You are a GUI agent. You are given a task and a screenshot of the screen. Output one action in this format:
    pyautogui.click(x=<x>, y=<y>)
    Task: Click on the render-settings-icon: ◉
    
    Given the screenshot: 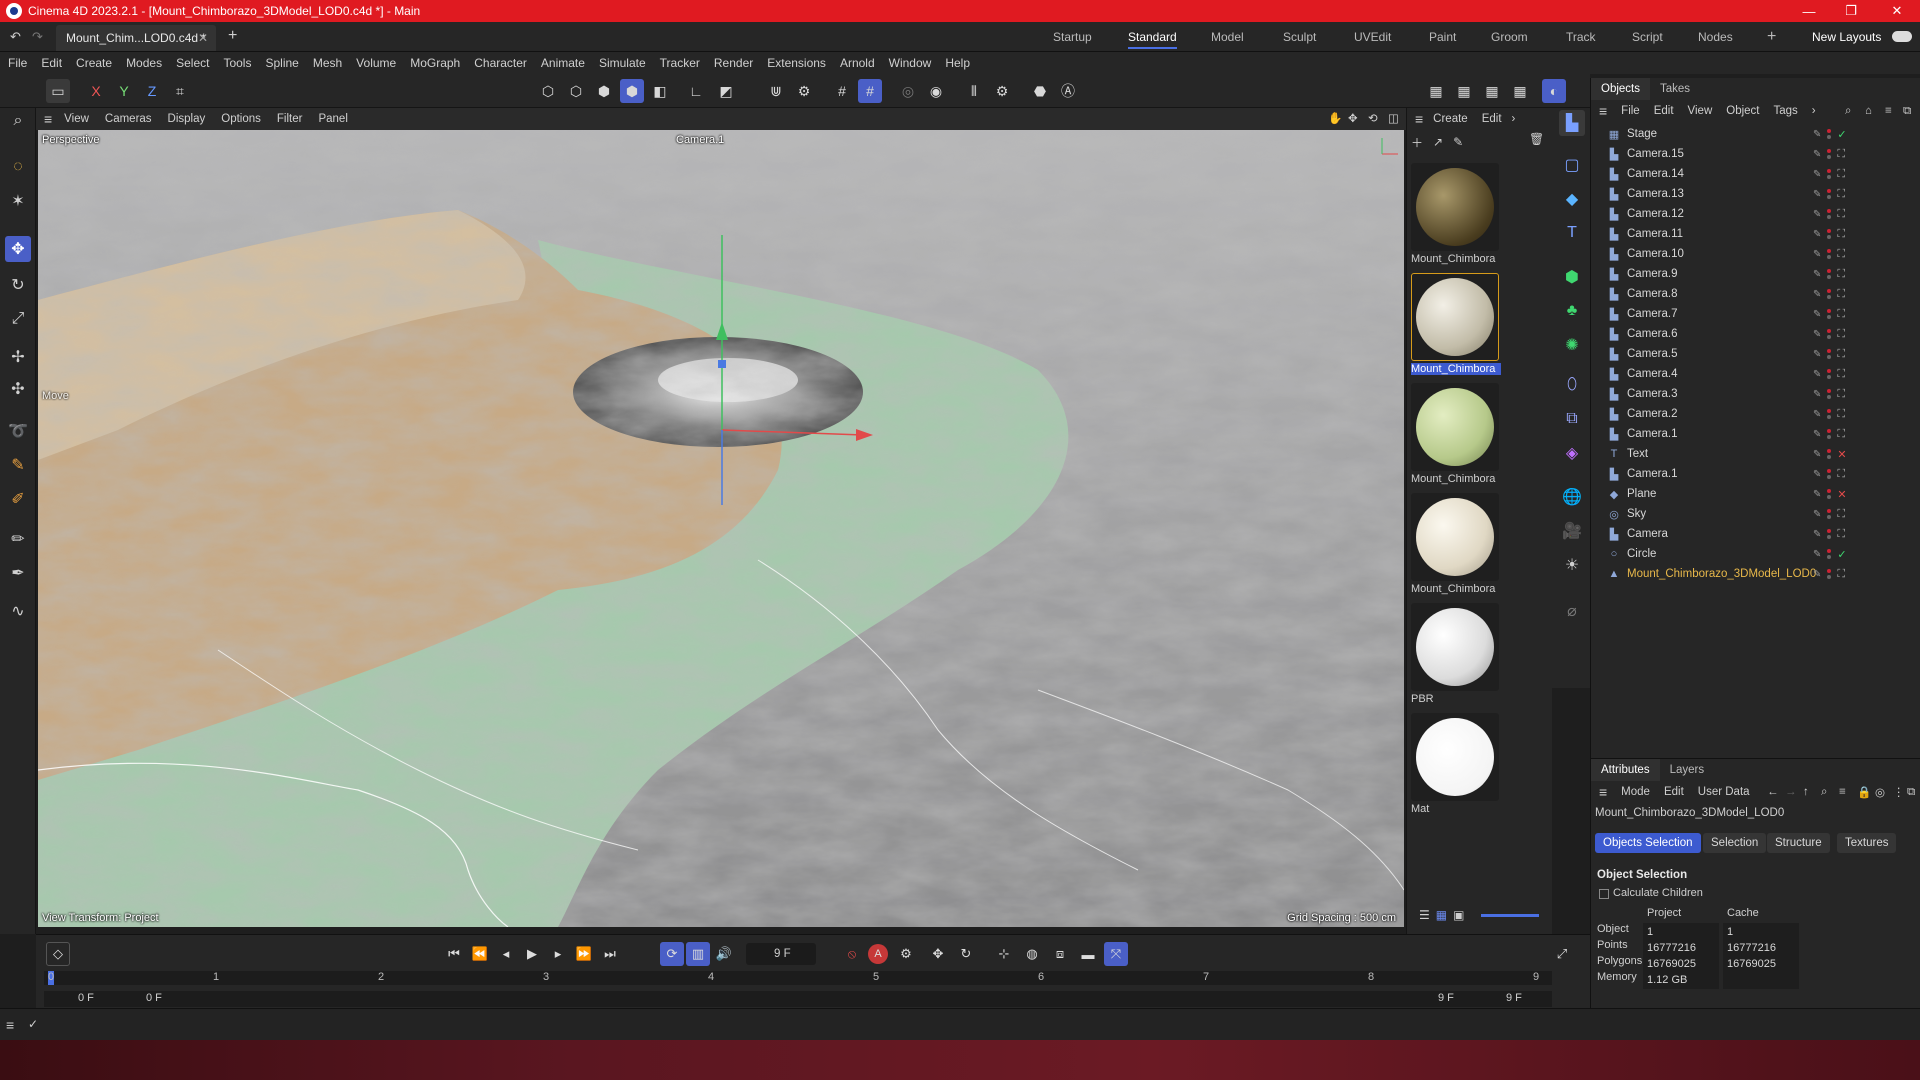 What is the action you would take?
    pyautogui.click(x=936, y=91)
    